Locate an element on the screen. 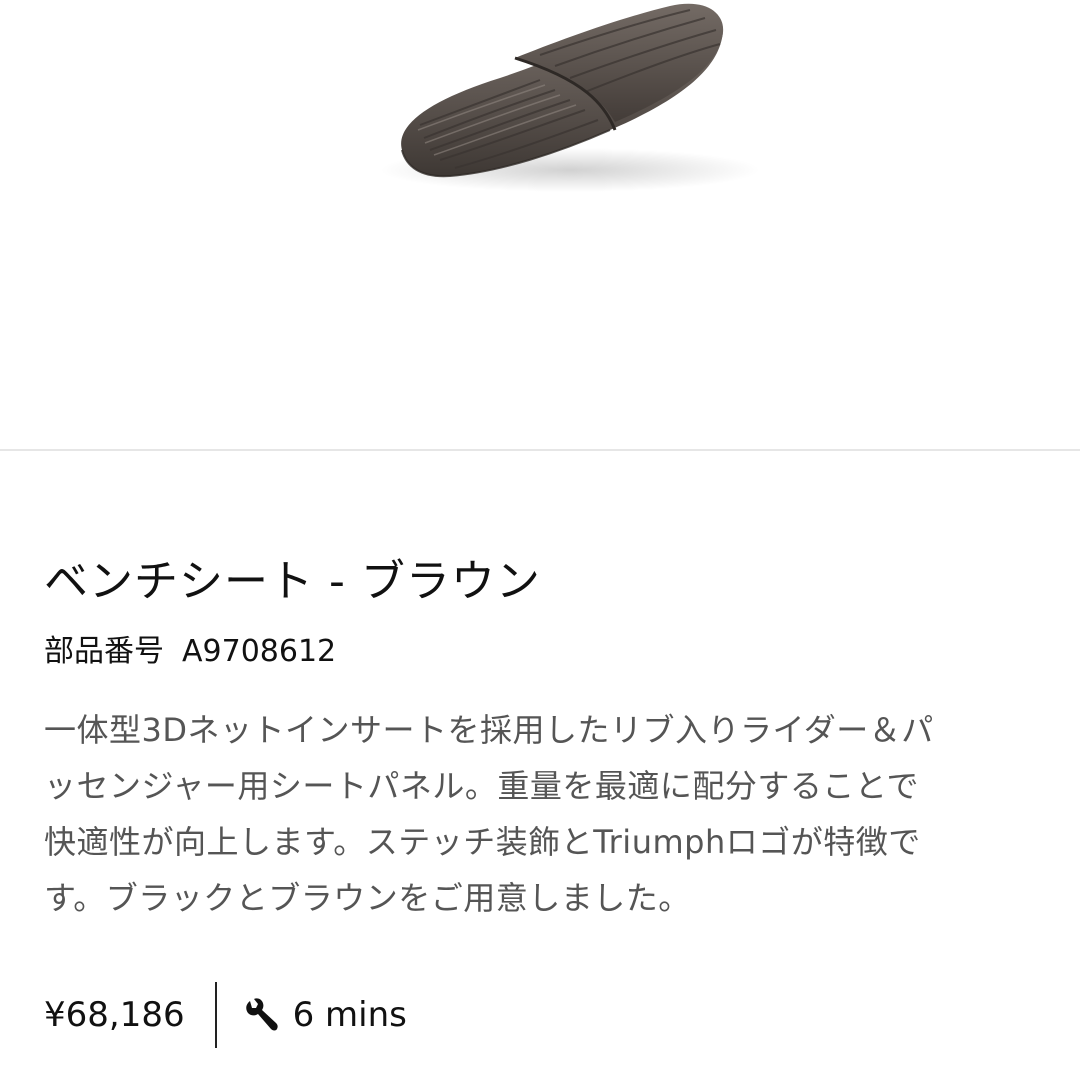 This screenshot has width=1080, height=1080. description-line: 快適性が向上します。ステッチ装飾とTriumphロゴが特徴で is located at coordinates (482, 842).